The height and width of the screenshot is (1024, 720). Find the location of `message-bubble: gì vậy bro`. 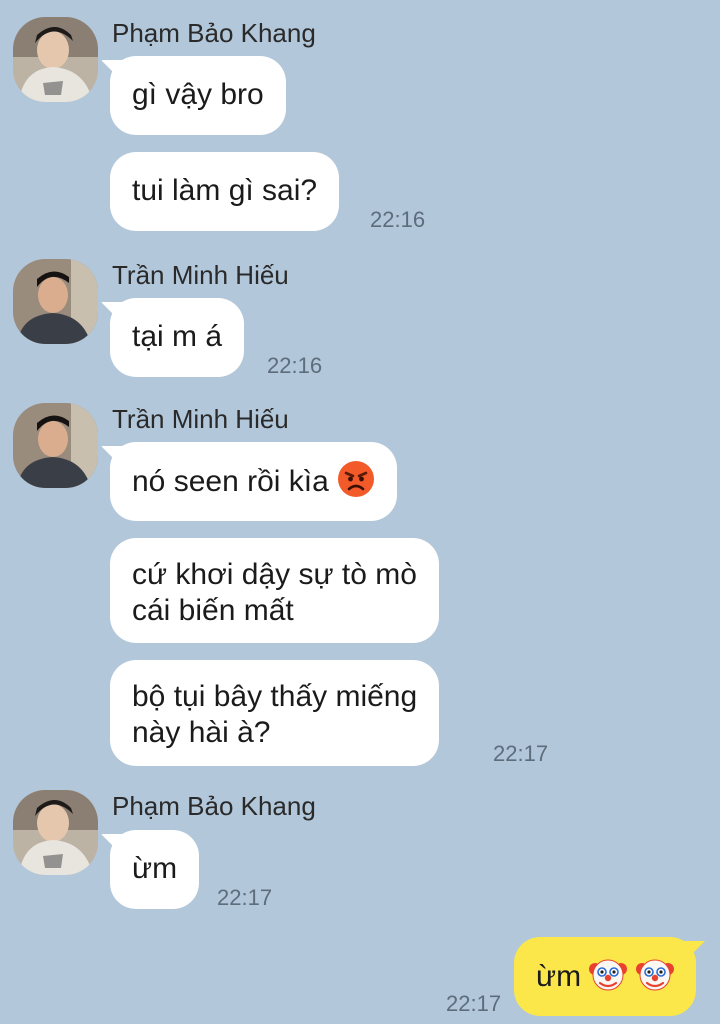

message-bubble: gì vậy bro is located at coordinates (198, 95).